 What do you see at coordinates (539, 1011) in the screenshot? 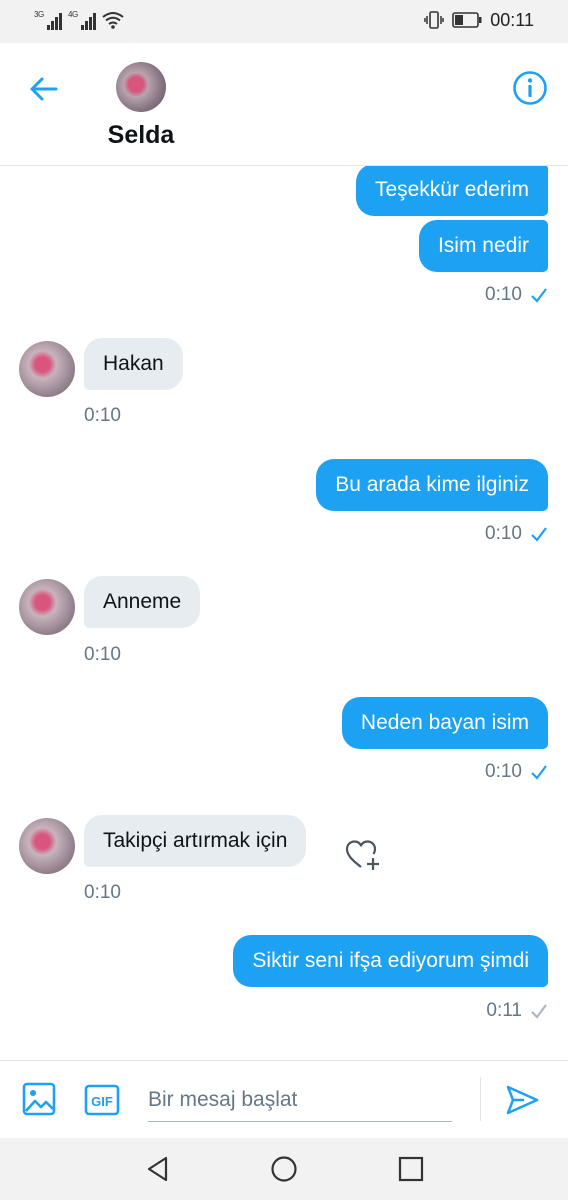
I see `sent-check-icon` at bounding box center [539, 1011].